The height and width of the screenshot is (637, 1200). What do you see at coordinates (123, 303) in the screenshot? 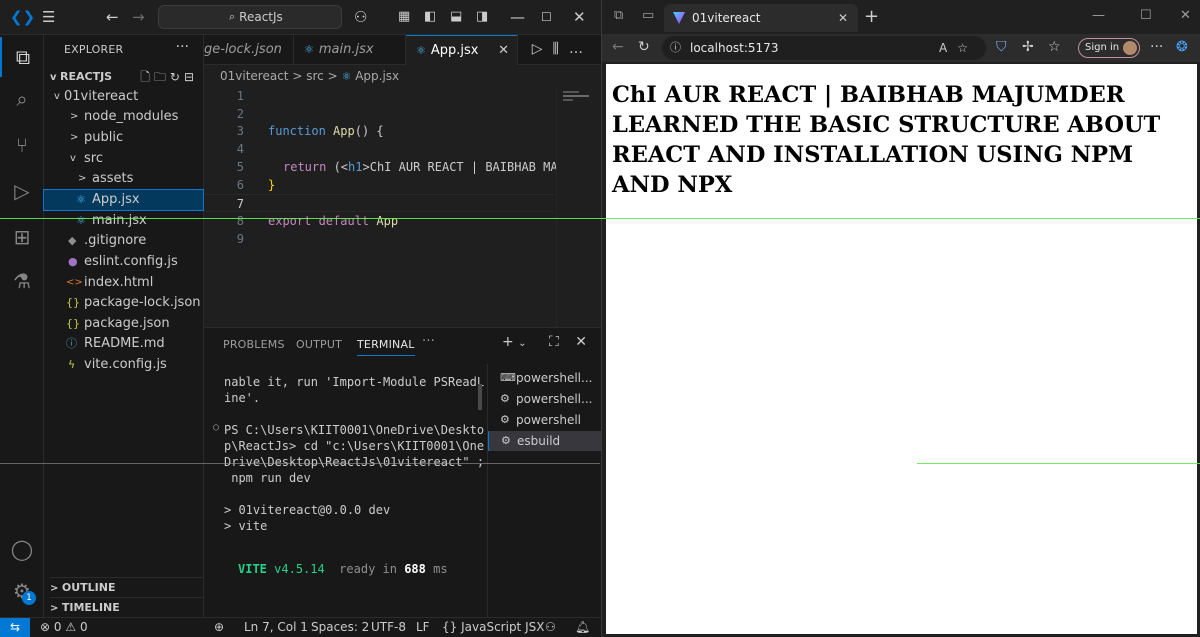
I see `tree-file-package-lock: {} package-lock.json` at bounding box center [123, 303].